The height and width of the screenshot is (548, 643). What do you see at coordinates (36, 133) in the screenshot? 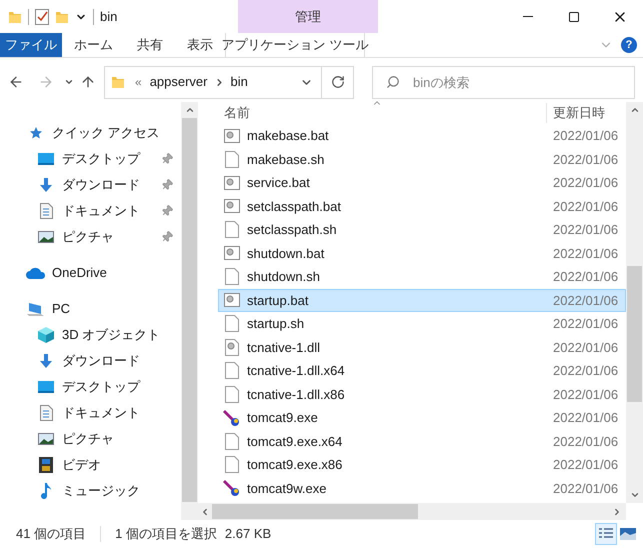
I see `star-icon` at bounding box center [36, 133].